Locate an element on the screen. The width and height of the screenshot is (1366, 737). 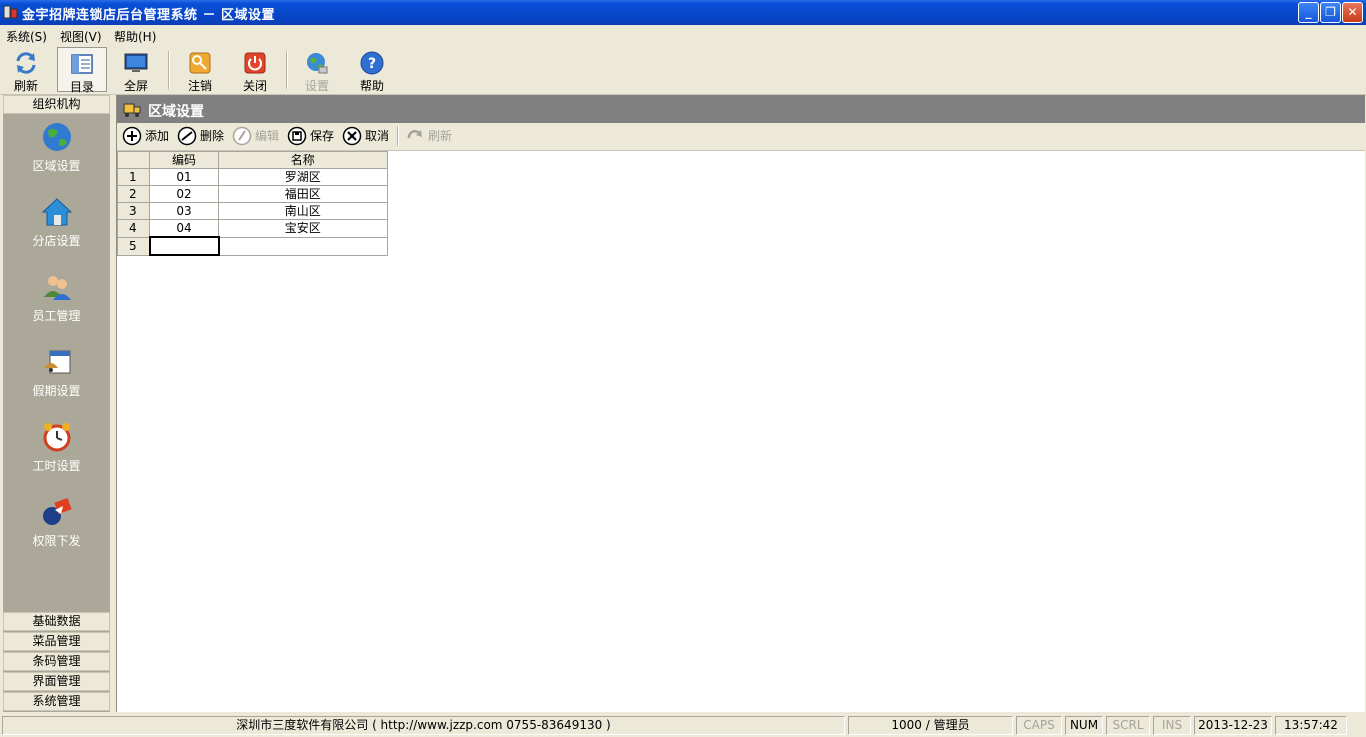
permission-icon is located at coordinates (57, 511).